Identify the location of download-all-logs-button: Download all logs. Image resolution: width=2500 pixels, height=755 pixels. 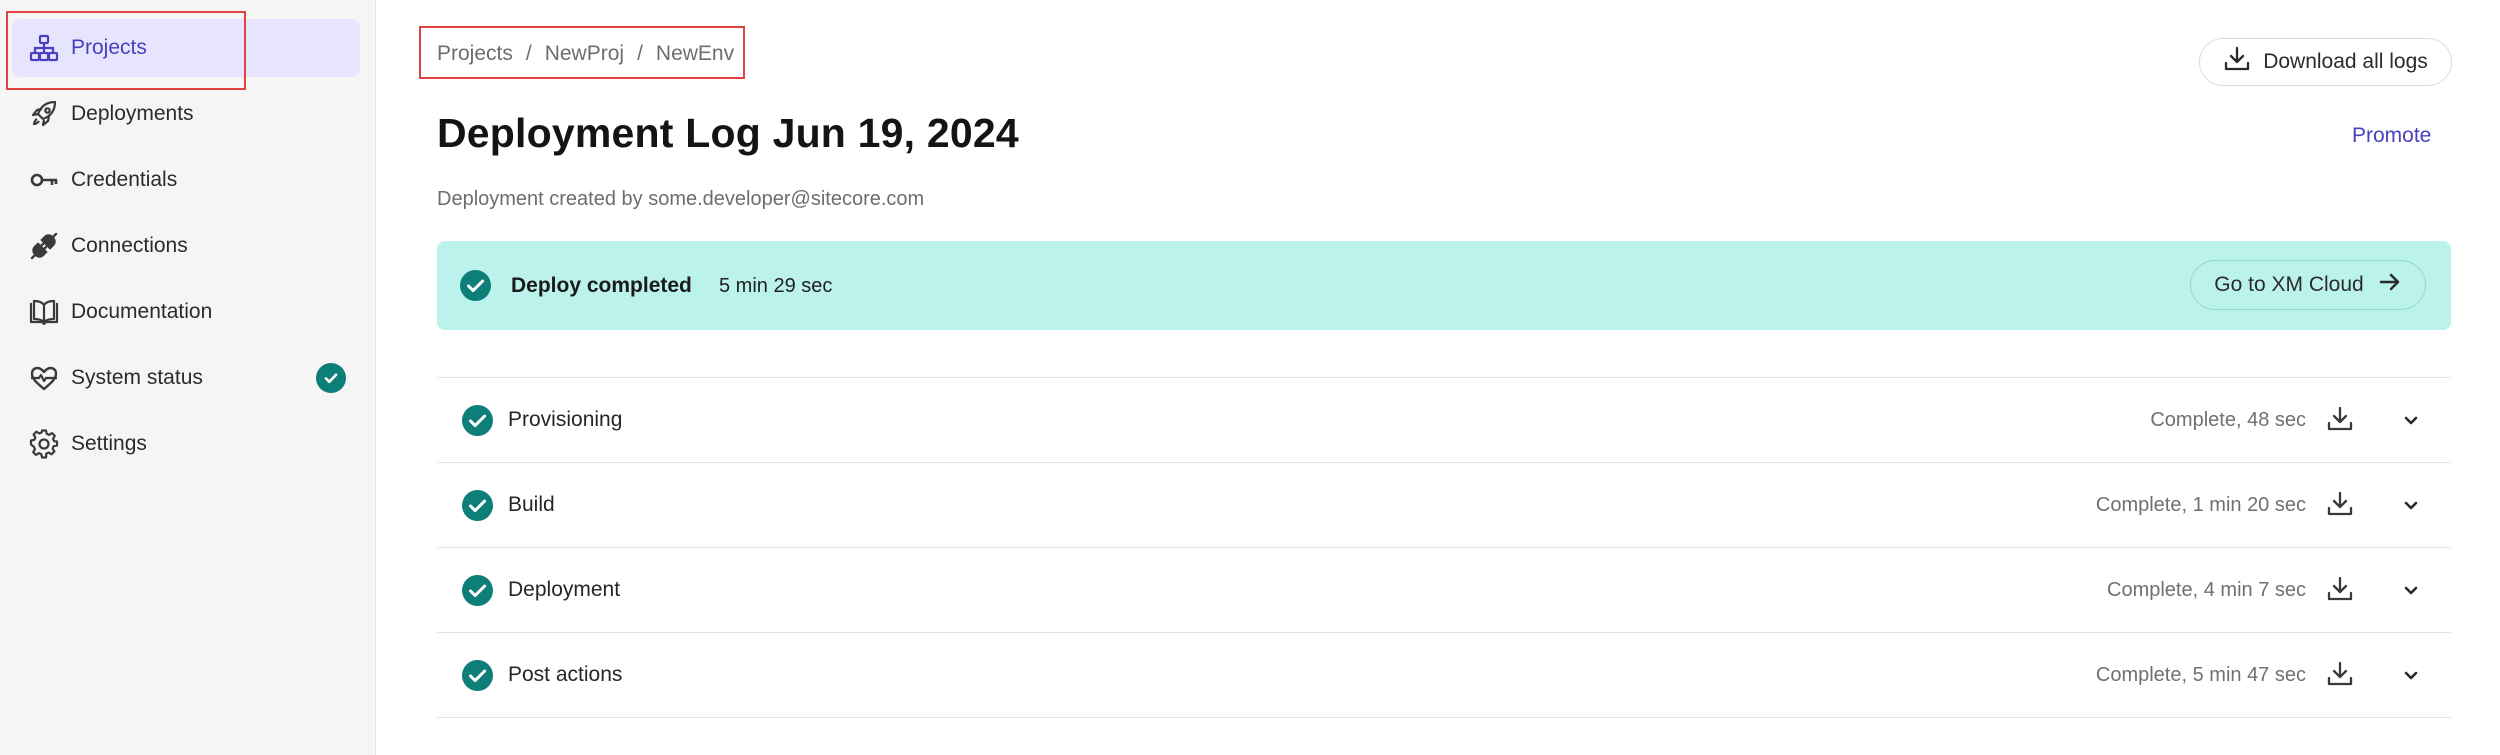
(2325, 62).